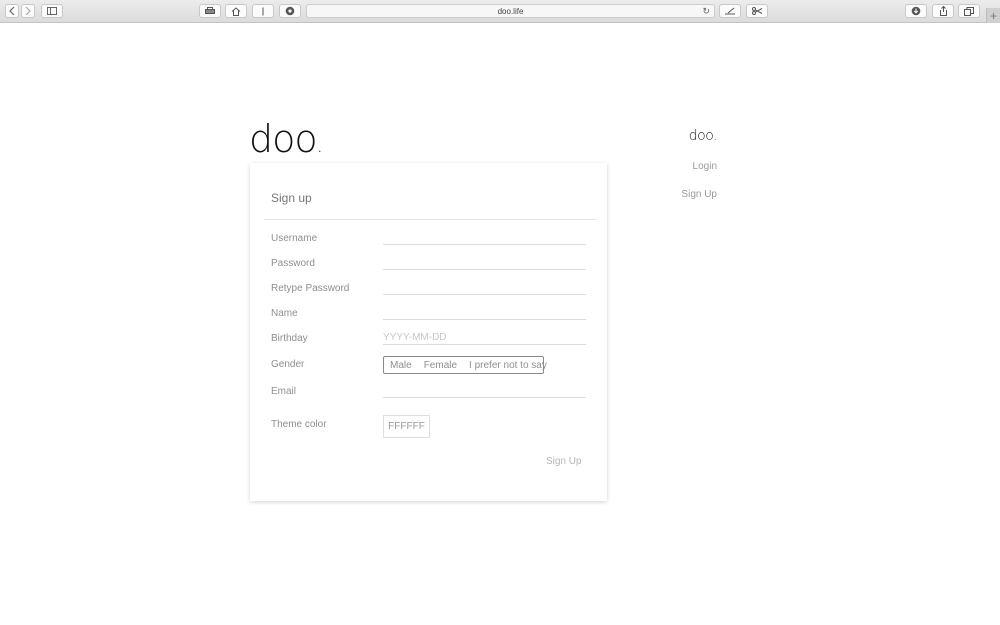 This screenshot has width=1000, height=625. I want to click on logo-text: doo, so click(283, 139).